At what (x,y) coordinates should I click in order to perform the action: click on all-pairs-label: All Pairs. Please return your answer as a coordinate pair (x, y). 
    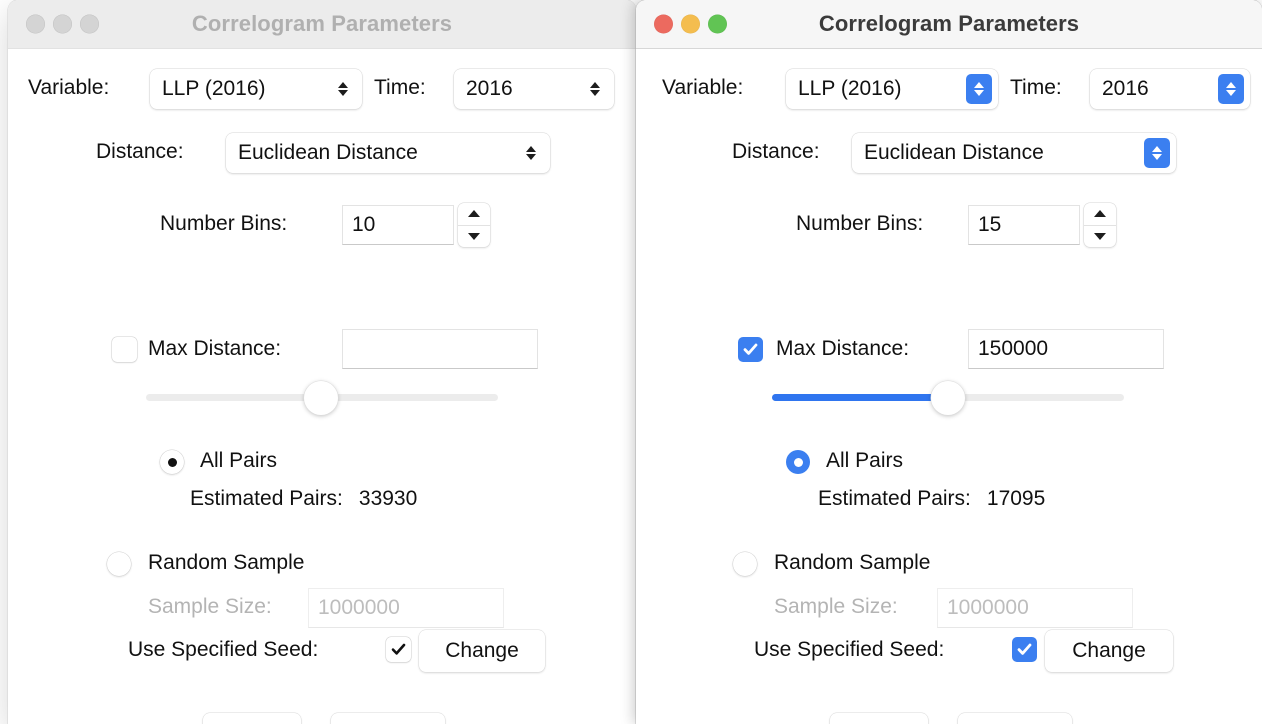
    Looking at the image, I should click on (865, 460).